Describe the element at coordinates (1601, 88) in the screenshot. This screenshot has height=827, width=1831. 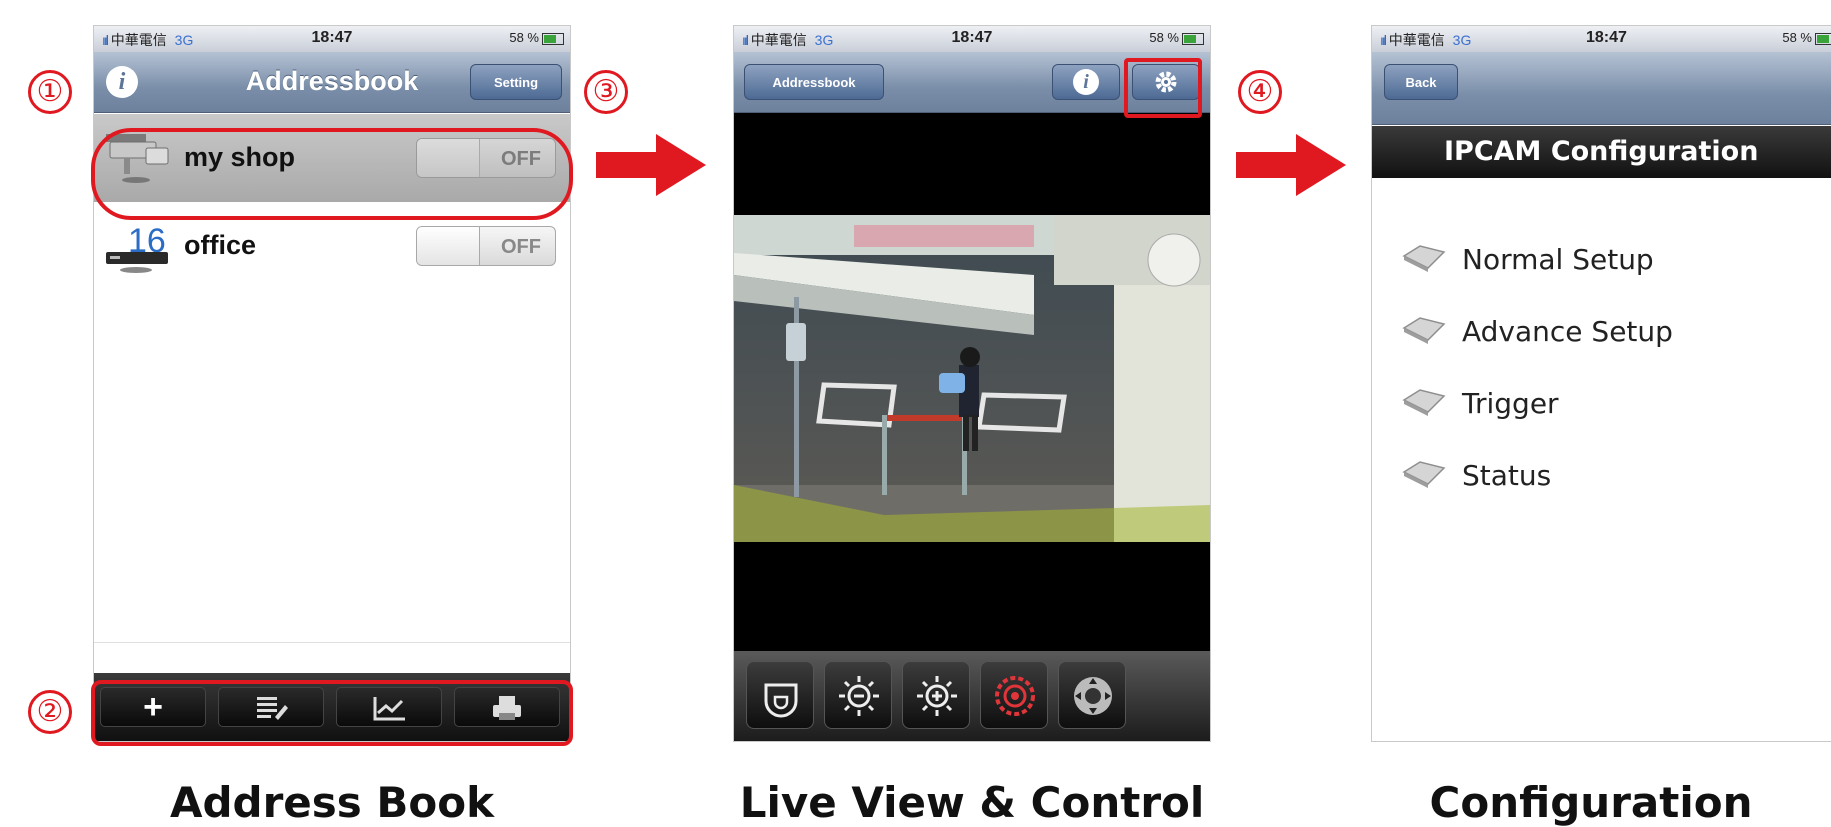
I see `navigation-bar: Back` at that location.